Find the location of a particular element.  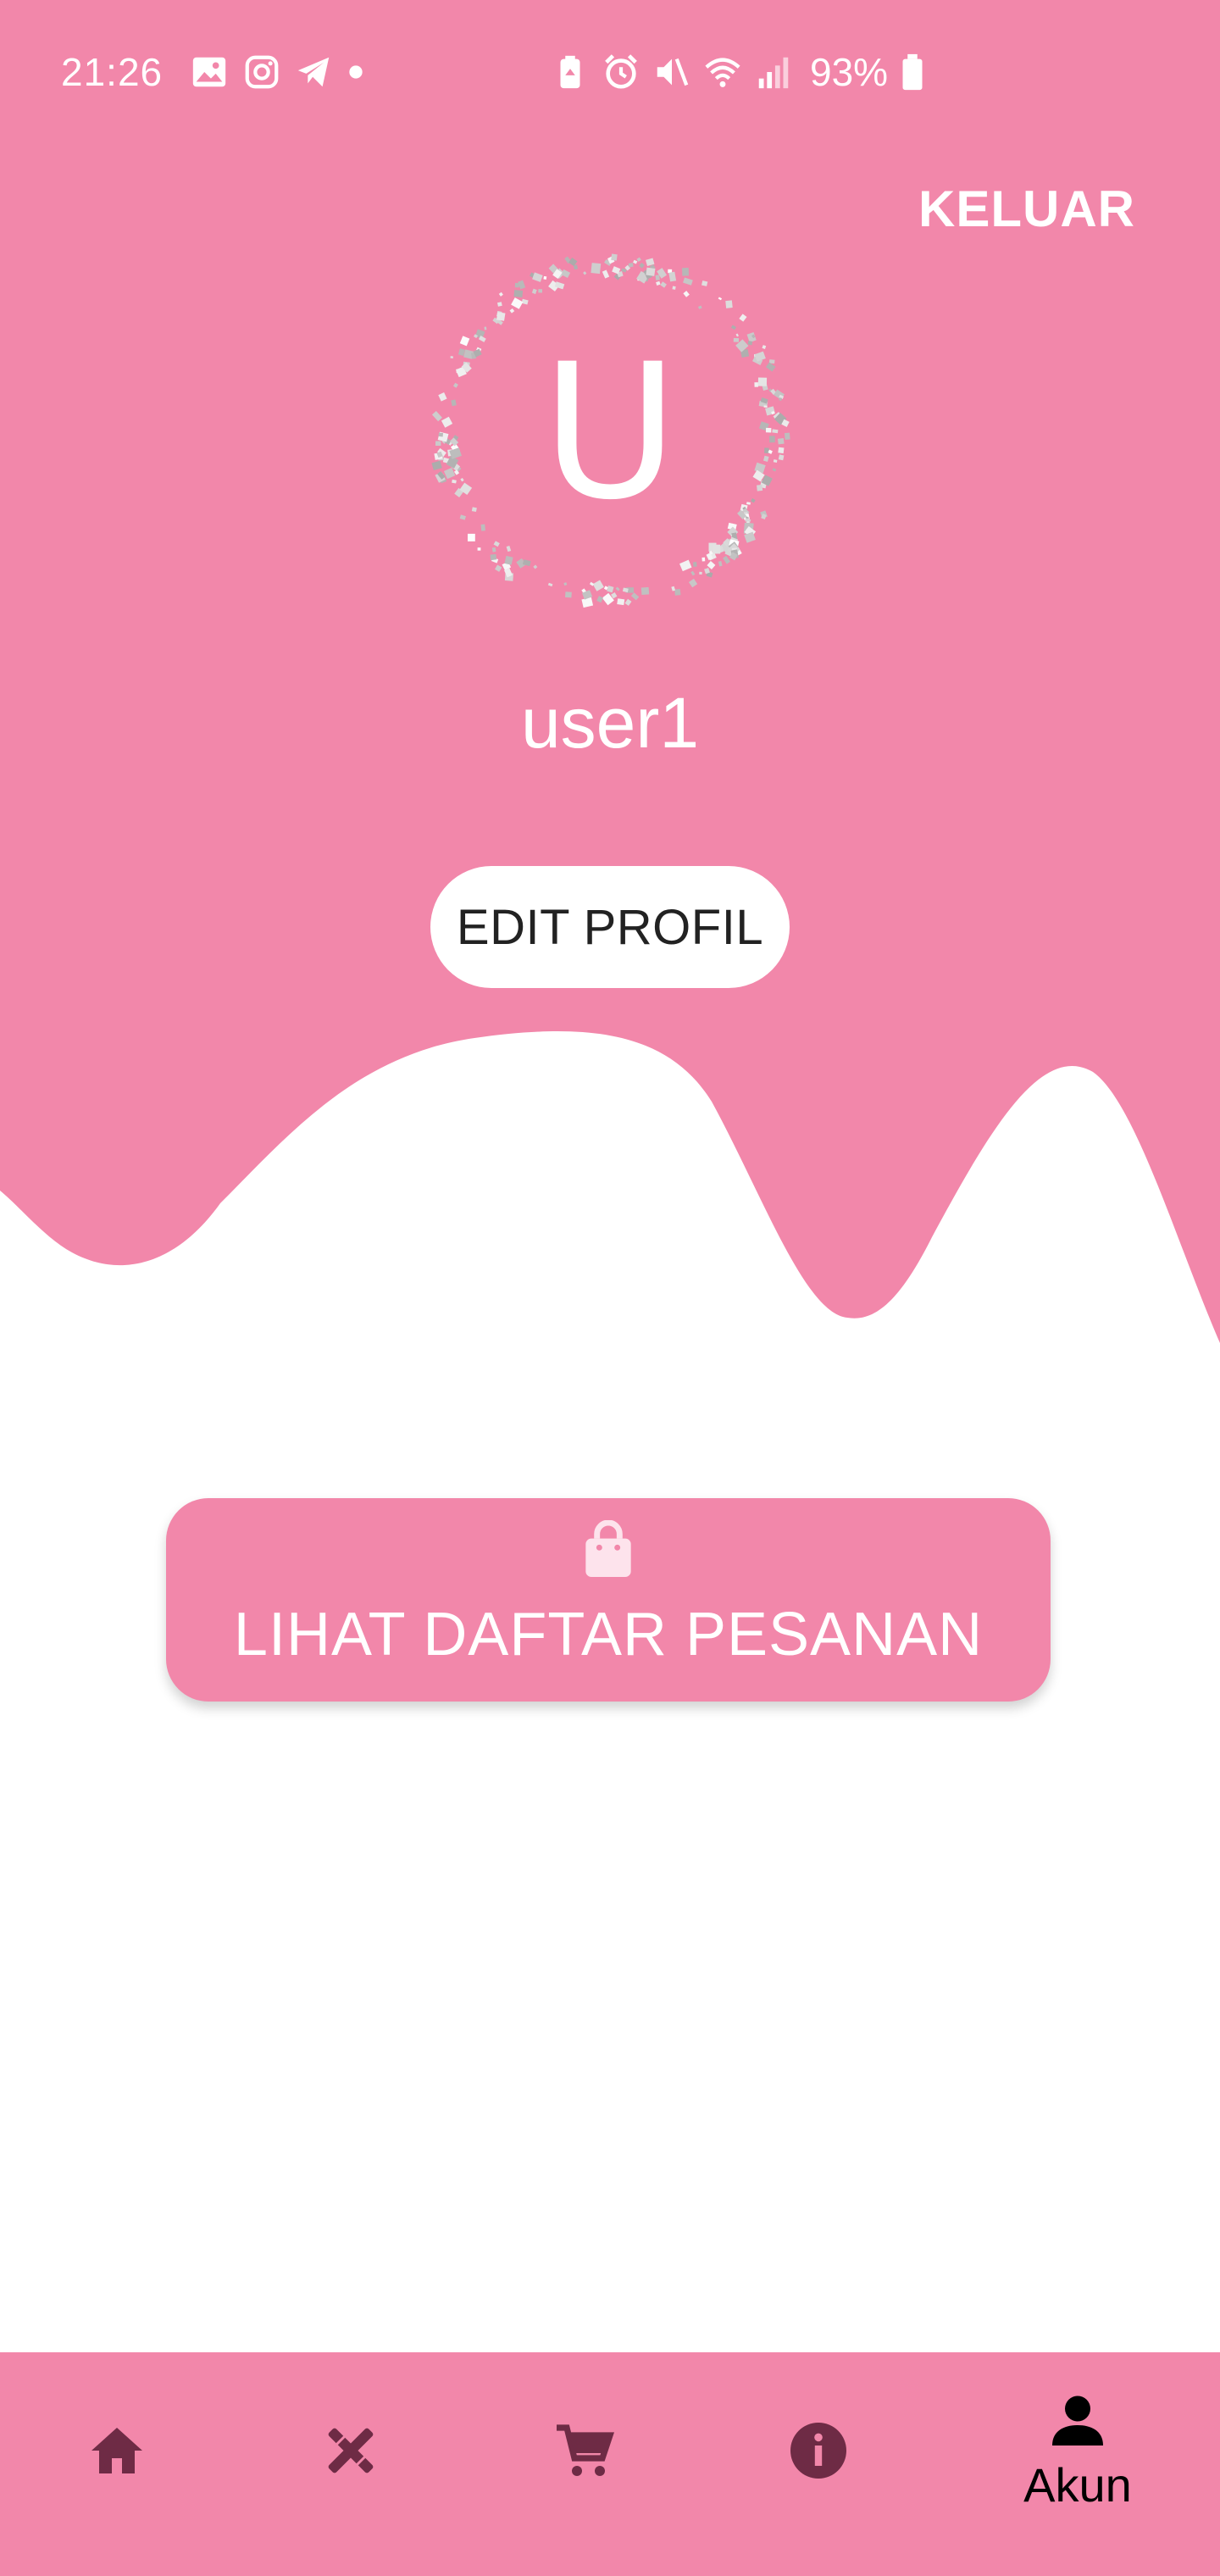

nav-tools is located at coordinates (350, 2464).